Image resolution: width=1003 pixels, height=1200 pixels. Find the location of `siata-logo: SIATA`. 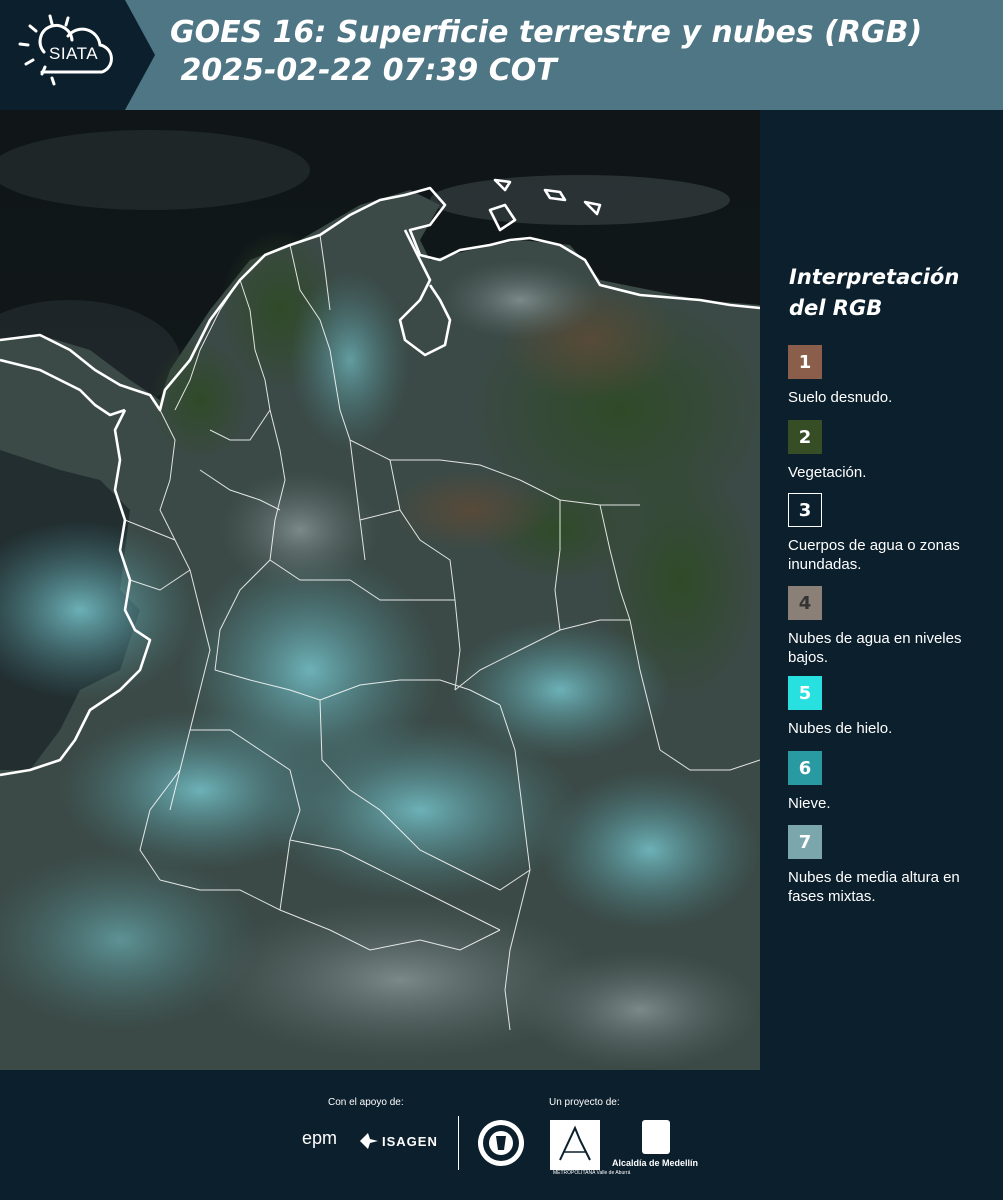

siata-logo: SIATA is located at coordinates (77, 55).